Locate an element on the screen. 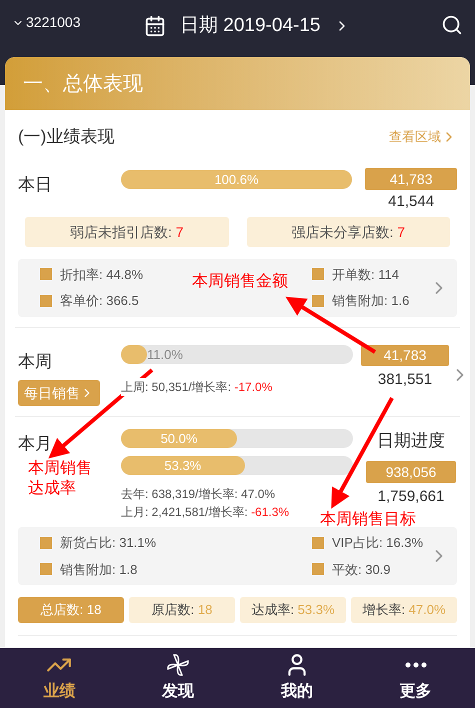 The height and width of the screenshot is (708, 475). metric-text: VIP占比: 16.3% is located at coordinates (378, 543).